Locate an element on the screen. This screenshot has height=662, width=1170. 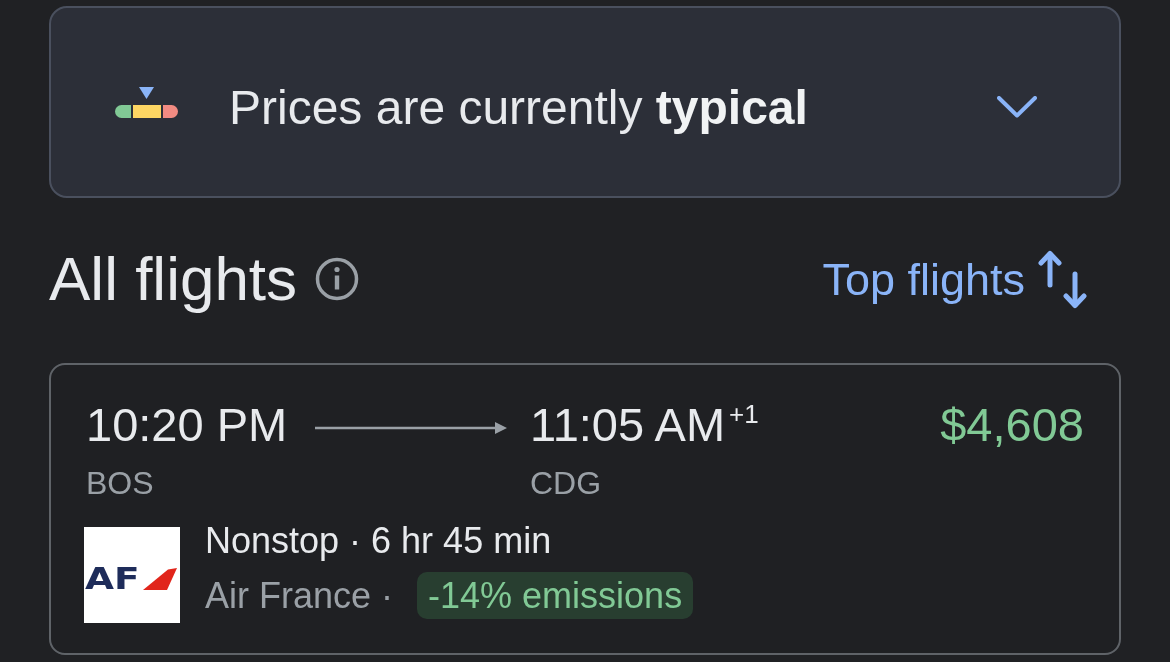
origin-airport: BOS is located at coordinates (120, 483).